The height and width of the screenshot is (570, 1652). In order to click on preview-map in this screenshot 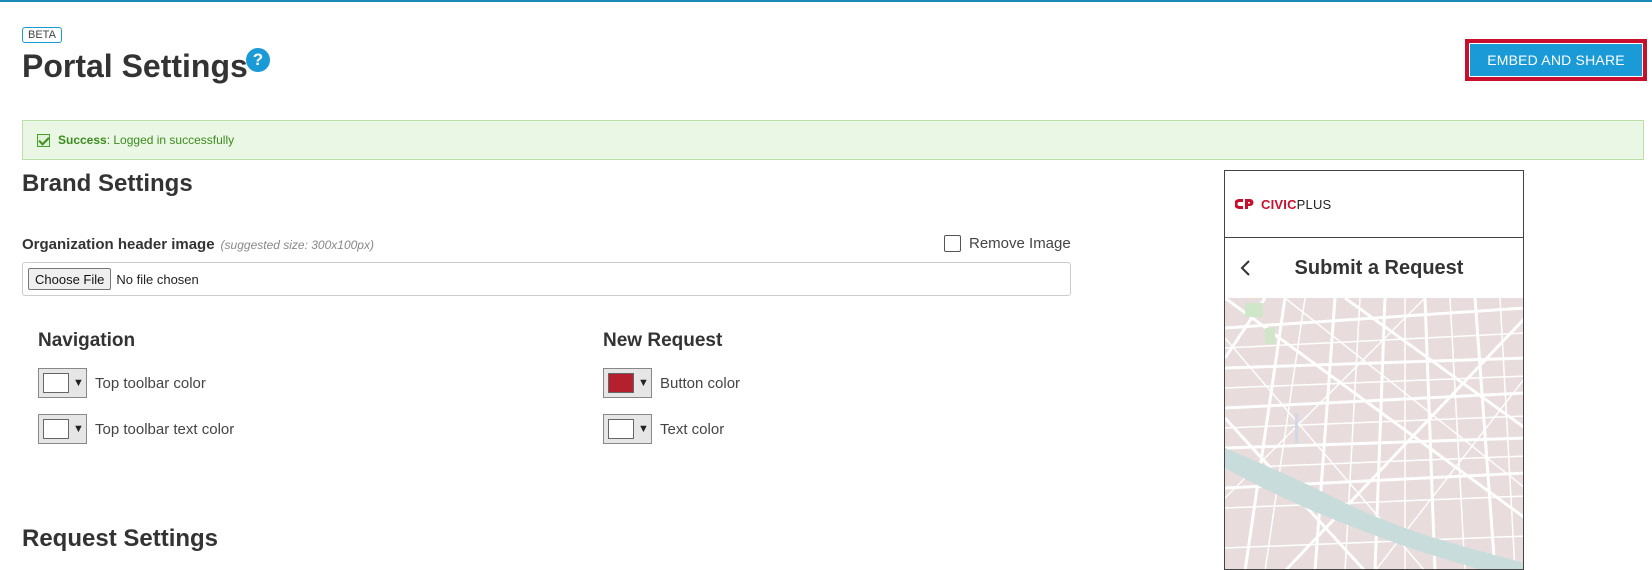, I will do `click(1374, 433)`.